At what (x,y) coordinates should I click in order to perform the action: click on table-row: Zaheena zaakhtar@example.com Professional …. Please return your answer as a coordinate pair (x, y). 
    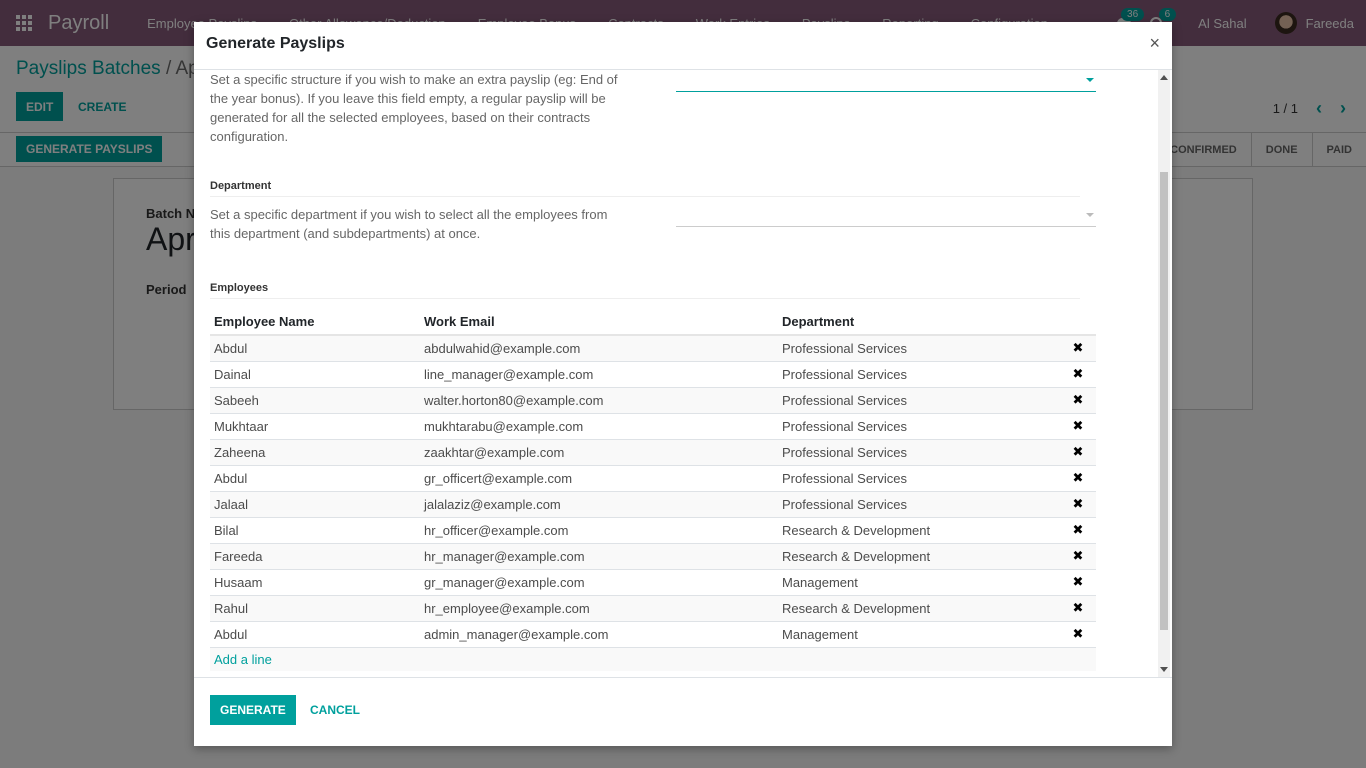
    Looking at the image, I should click on (653, 451).